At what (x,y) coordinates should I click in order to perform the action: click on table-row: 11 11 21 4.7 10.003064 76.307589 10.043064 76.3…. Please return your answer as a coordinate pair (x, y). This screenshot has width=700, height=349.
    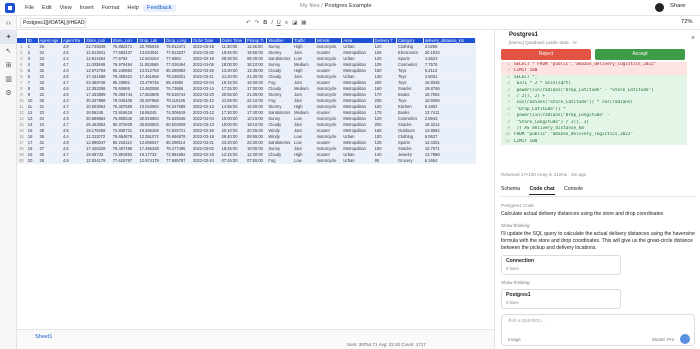
    Looking at the image, I should click on (246, 106).